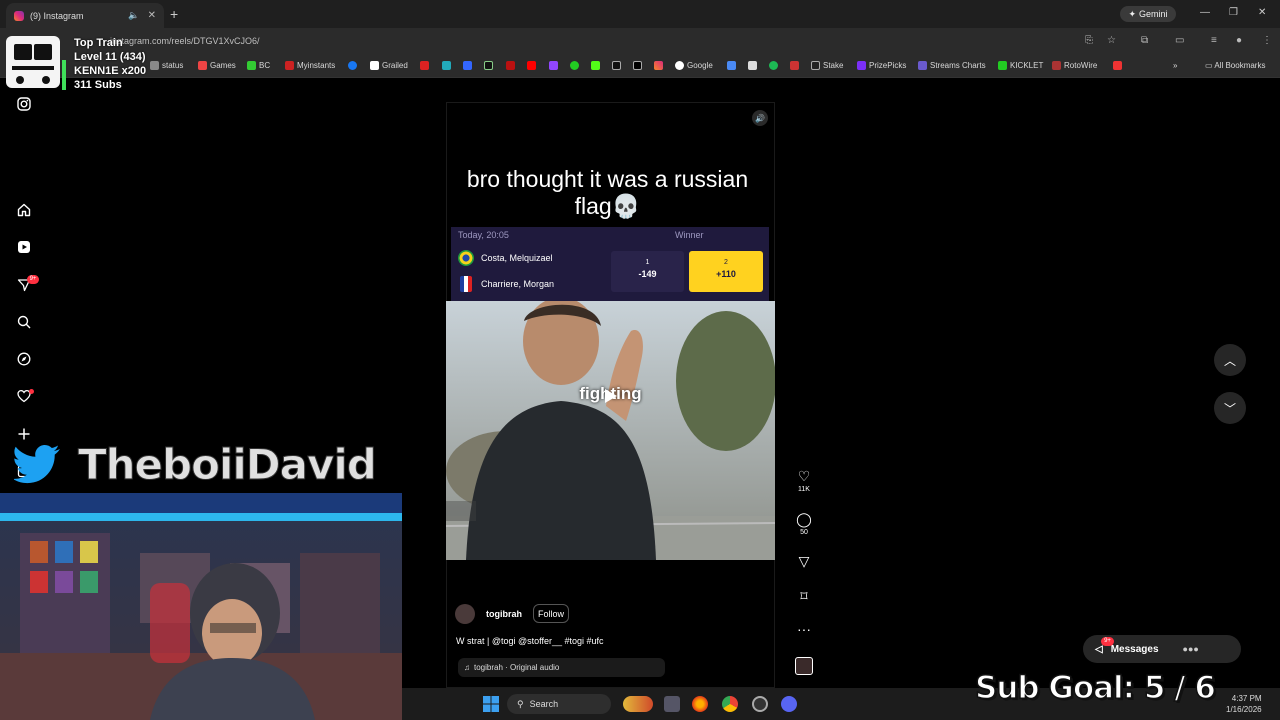 The image size is (1280, 720). I want to click on audio-thumbnail, so click(804, 666).